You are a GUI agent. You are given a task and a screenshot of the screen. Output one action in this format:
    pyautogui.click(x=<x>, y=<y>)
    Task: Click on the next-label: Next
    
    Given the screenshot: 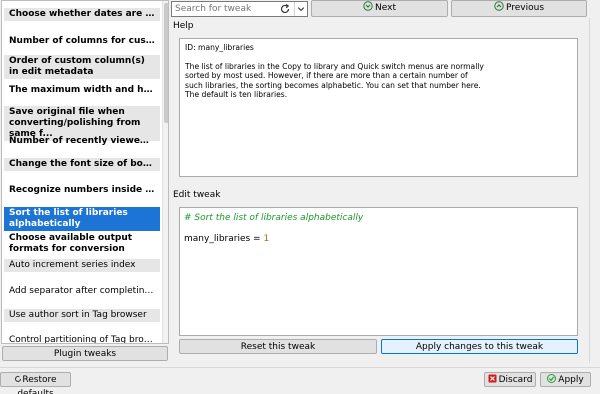 What is the action you would take?
    pyautogui.click(x=385, y=8)
    